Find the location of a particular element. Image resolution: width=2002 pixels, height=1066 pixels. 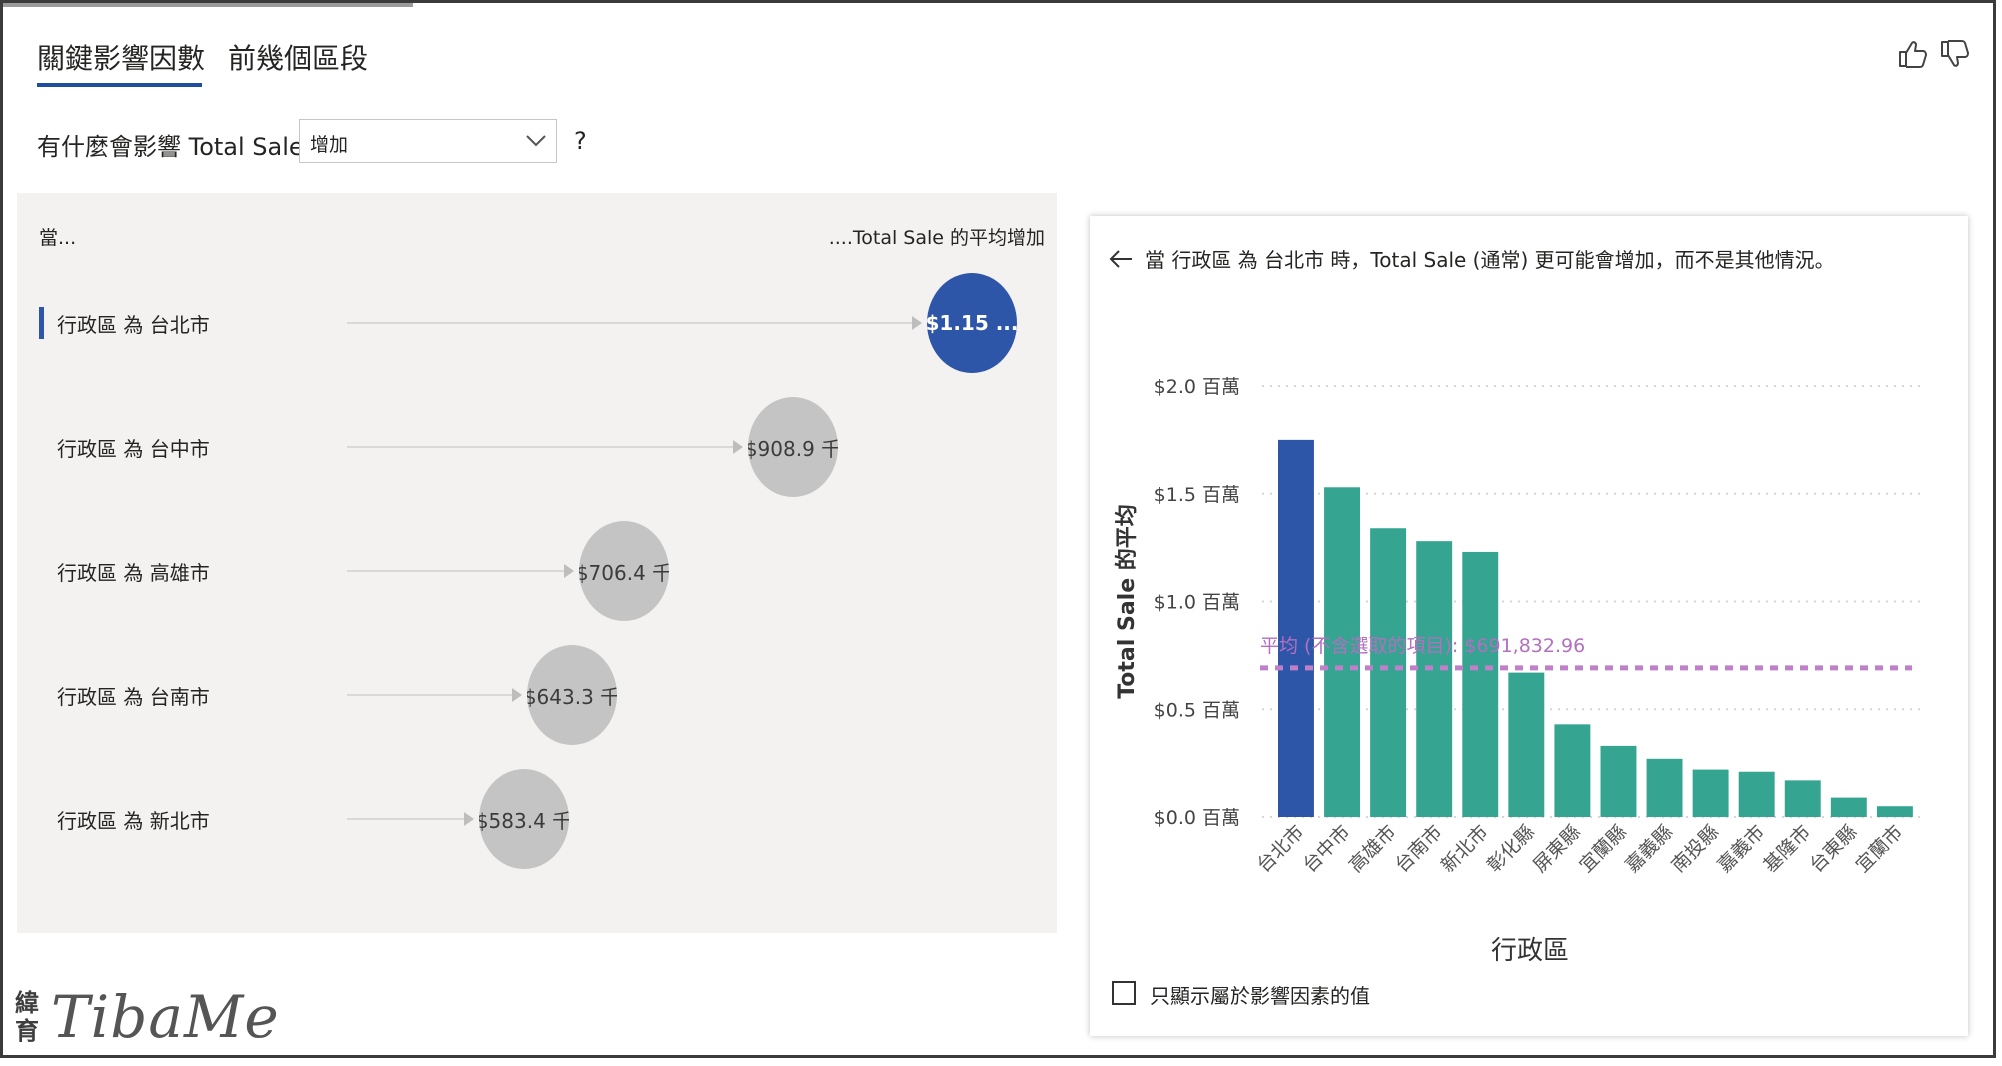

influencer-value-bubble: $583.4 千 is located at coordinates (524, 819).